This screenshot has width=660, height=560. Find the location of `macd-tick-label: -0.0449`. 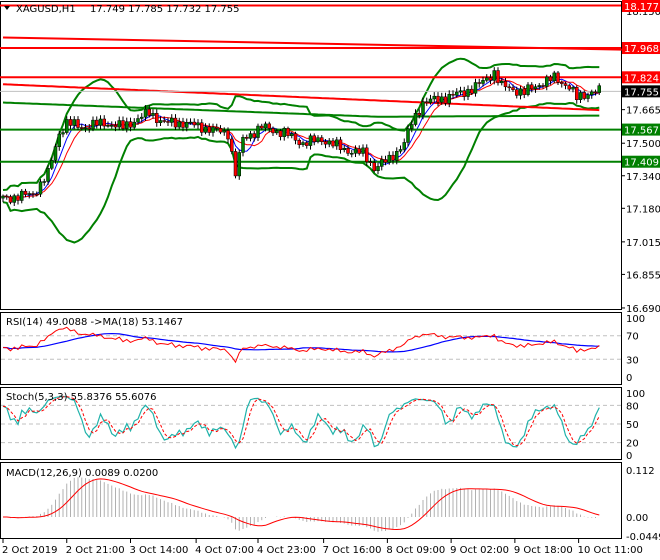

macd-tick-label: -0.0449 is located at coordinates (643, 537).